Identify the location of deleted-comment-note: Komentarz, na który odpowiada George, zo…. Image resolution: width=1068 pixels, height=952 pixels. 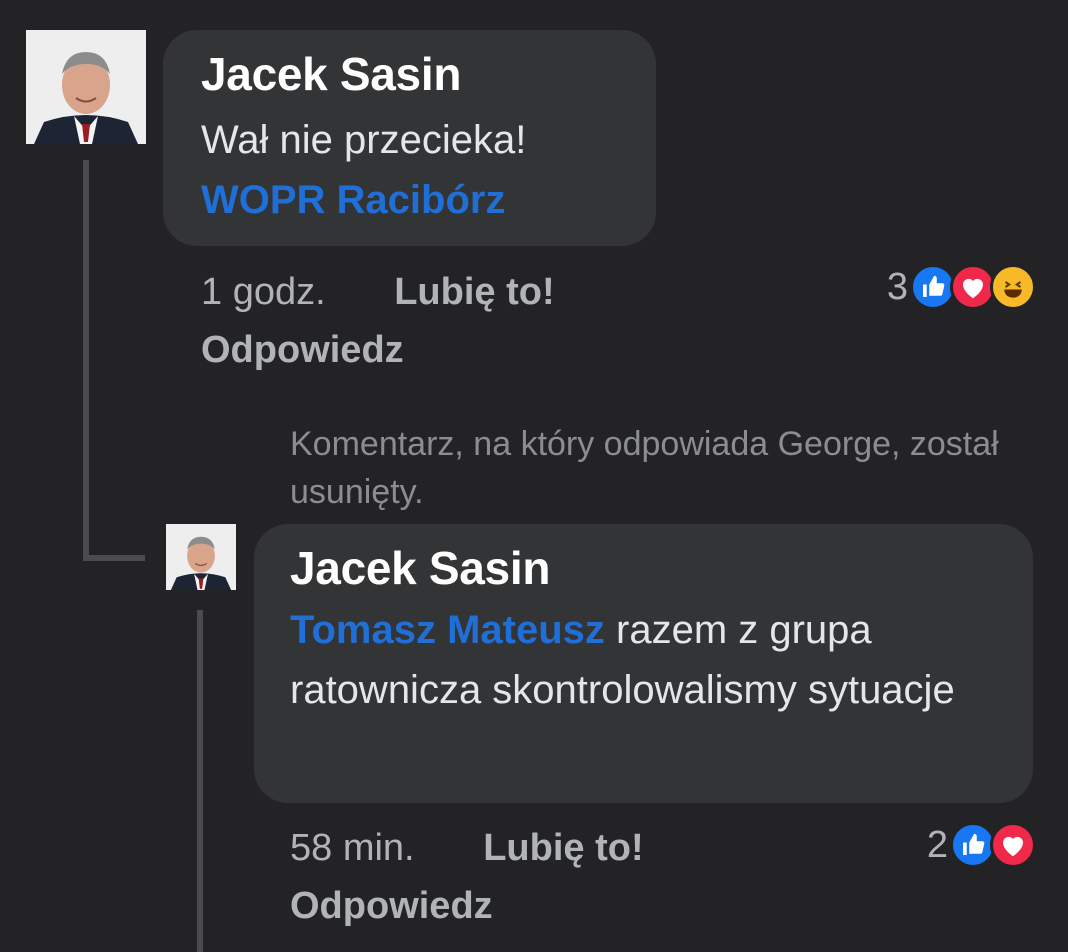
(644, 468).